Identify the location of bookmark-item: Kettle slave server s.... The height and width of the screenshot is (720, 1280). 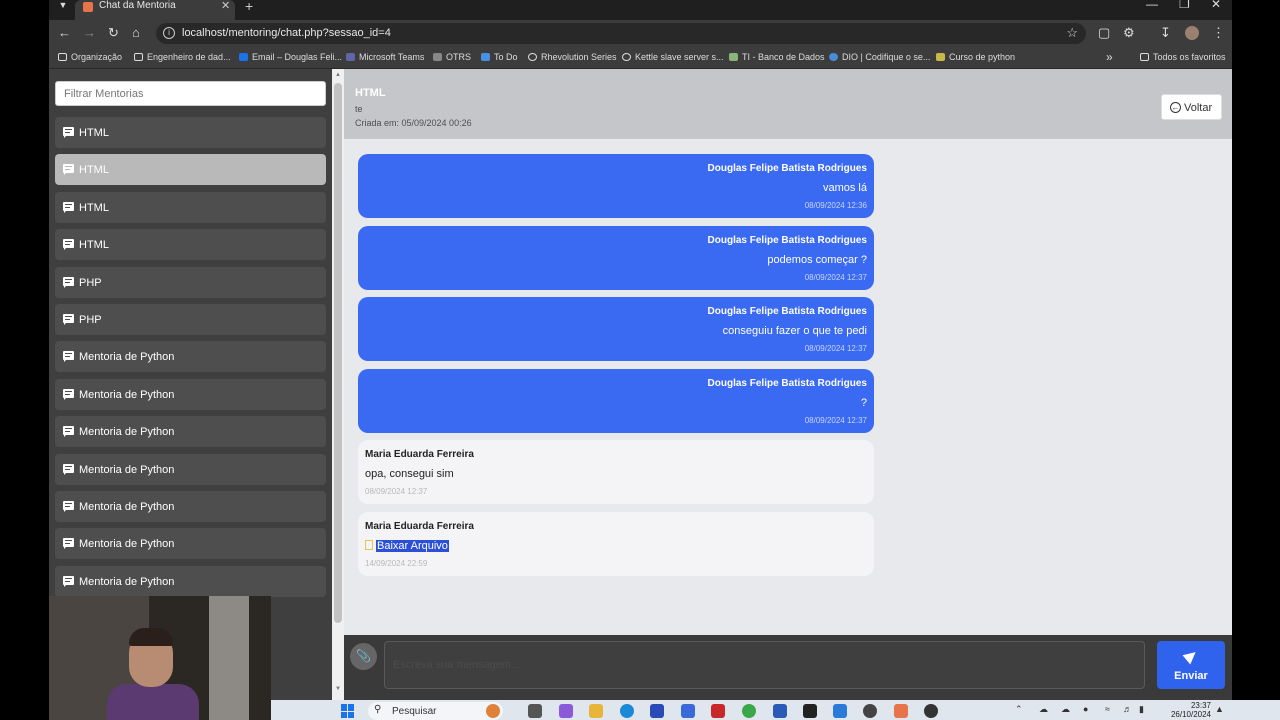
(673, 57).